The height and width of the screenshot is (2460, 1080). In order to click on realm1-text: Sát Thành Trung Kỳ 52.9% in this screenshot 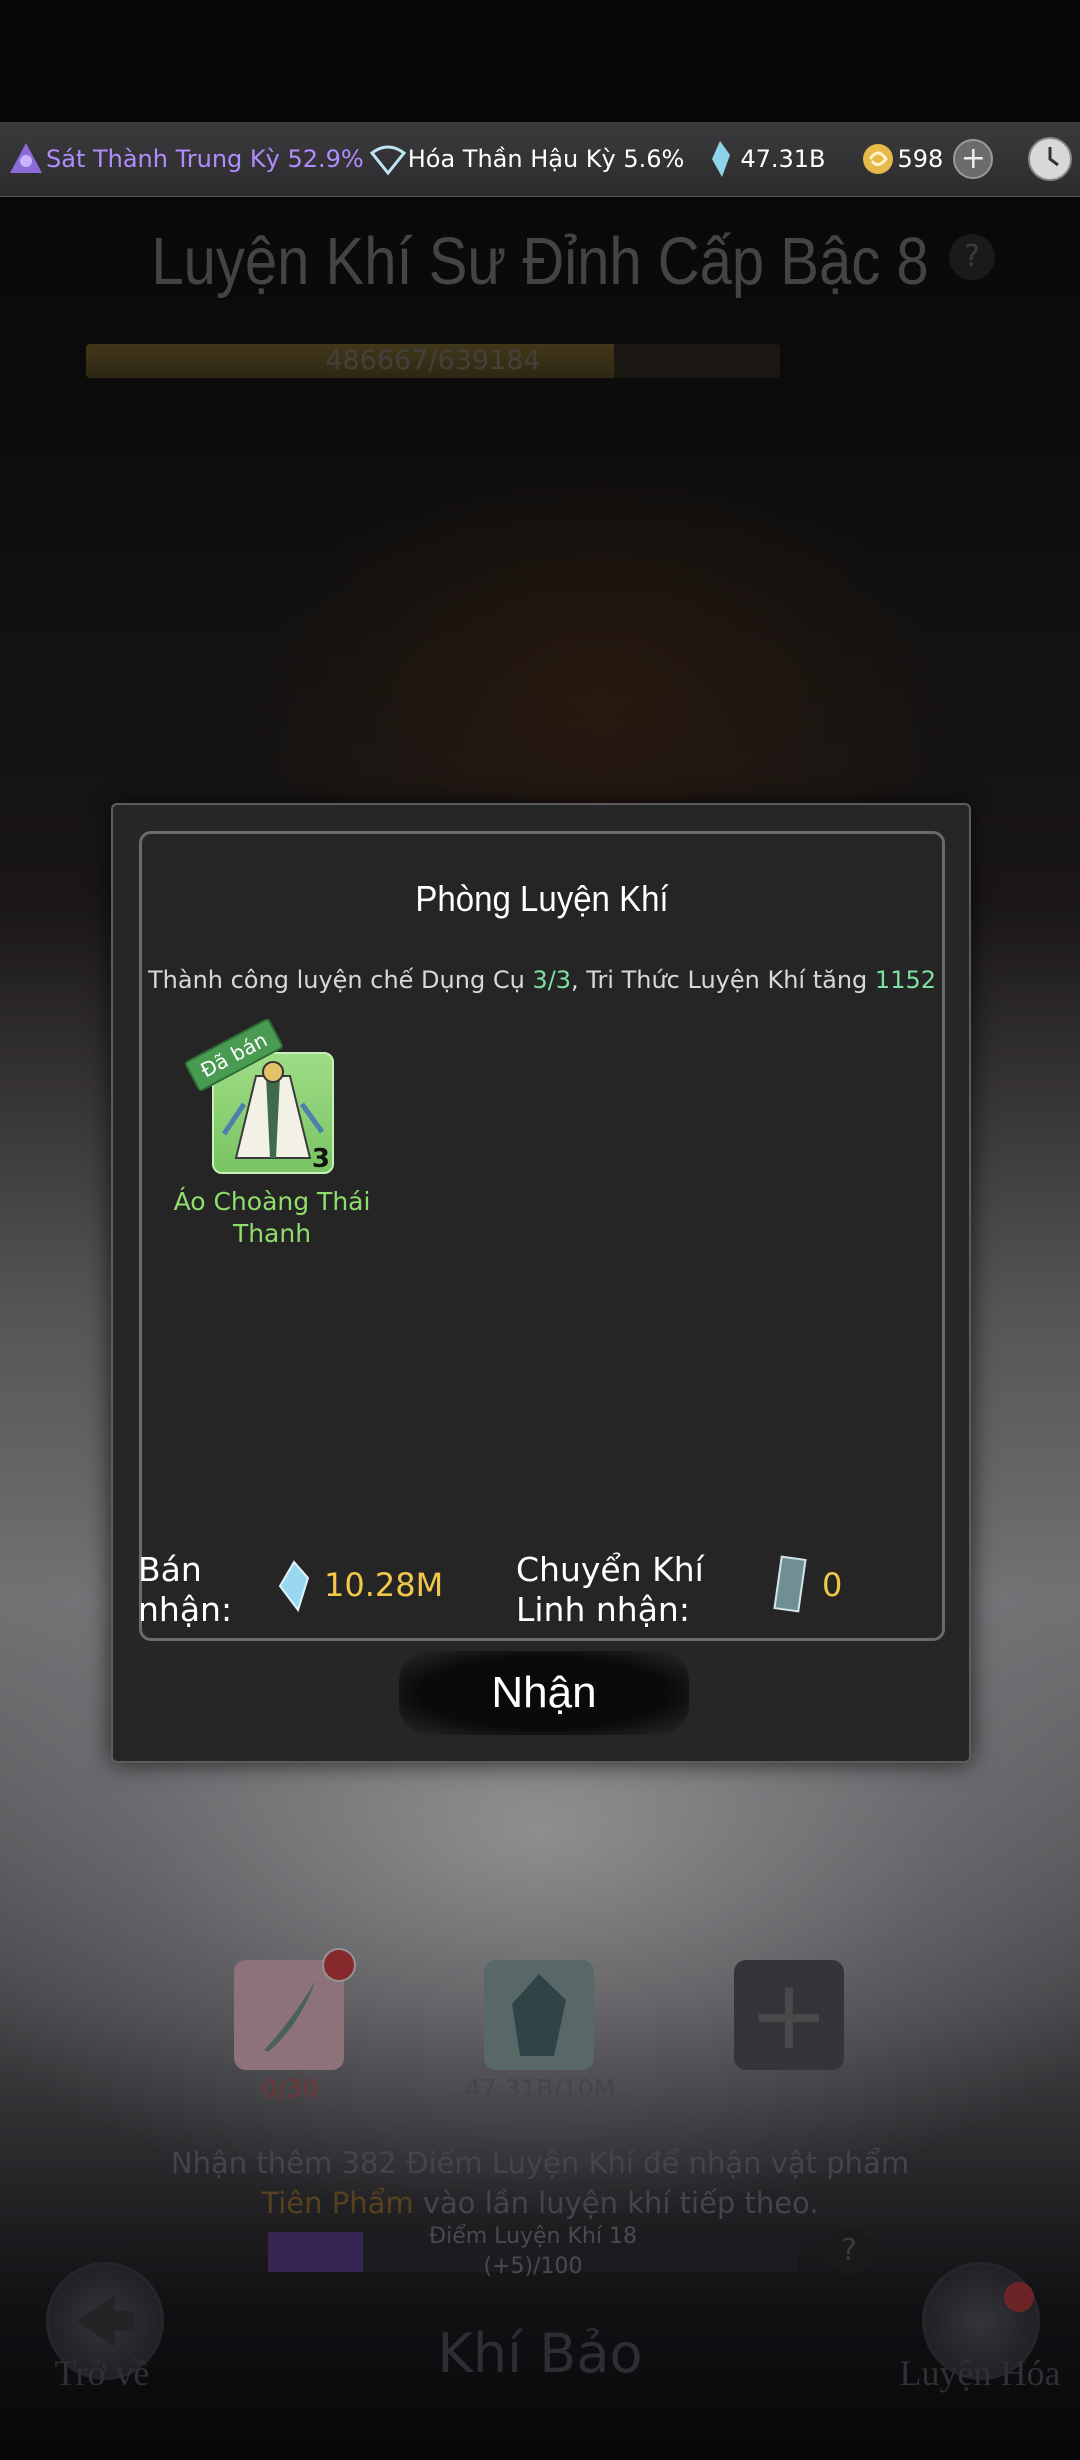, I will do `click(205, 159)`.